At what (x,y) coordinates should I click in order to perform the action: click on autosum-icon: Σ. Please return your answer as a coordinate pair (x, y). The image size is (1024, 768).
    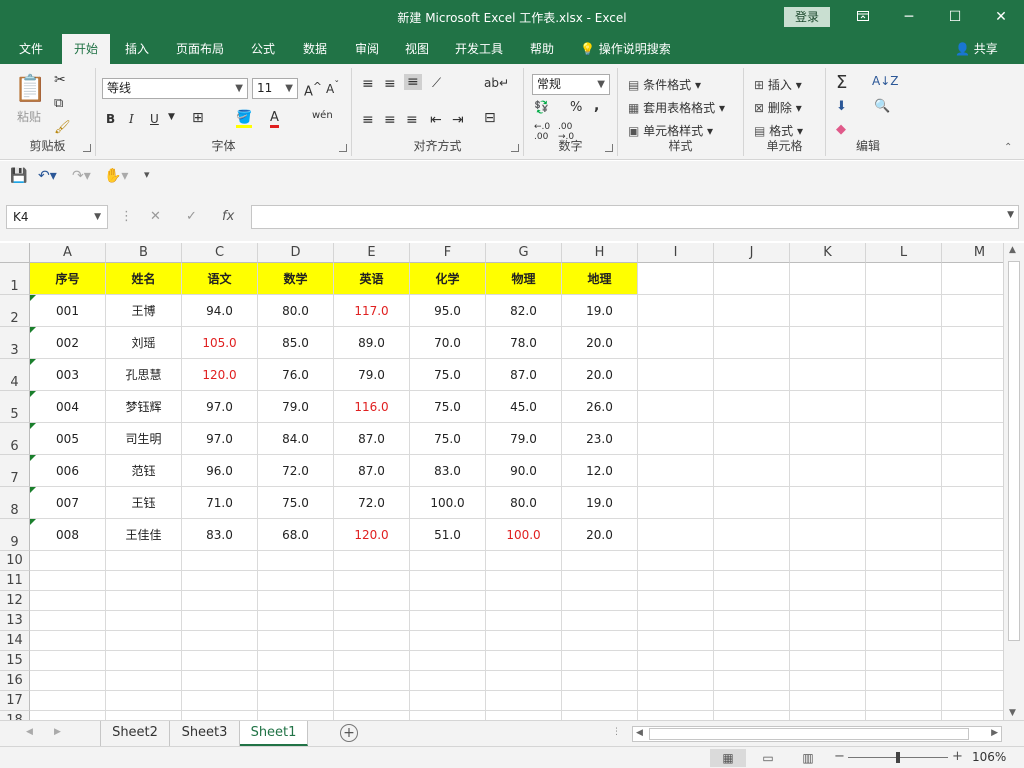
    Looking at the image, I should click on (841, 82).